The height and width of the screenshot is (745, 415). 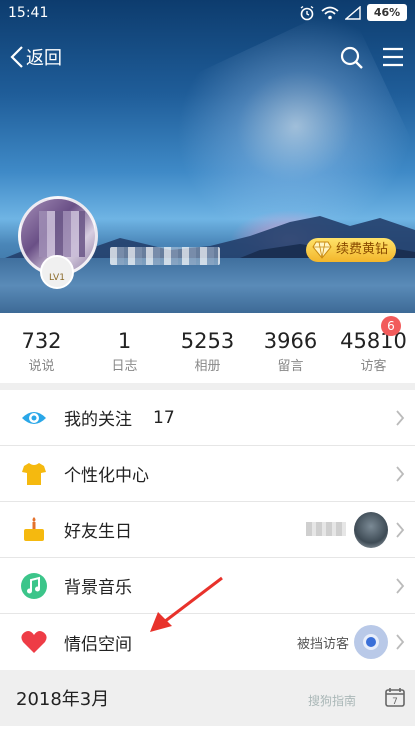 What do you see at coordinates (98, 644) in the screenshot?
I see `menu-label: 情侣空间` at bounding box center [98, 644].